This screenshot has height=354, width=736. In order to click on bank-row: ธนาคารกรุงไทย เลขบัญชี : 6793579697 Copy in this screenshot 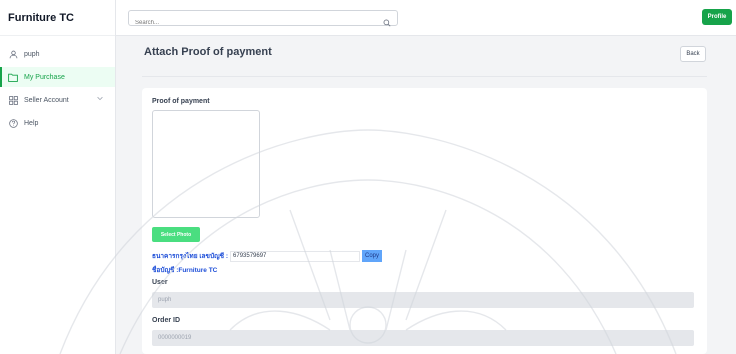, I will do `click(267, 256)`.